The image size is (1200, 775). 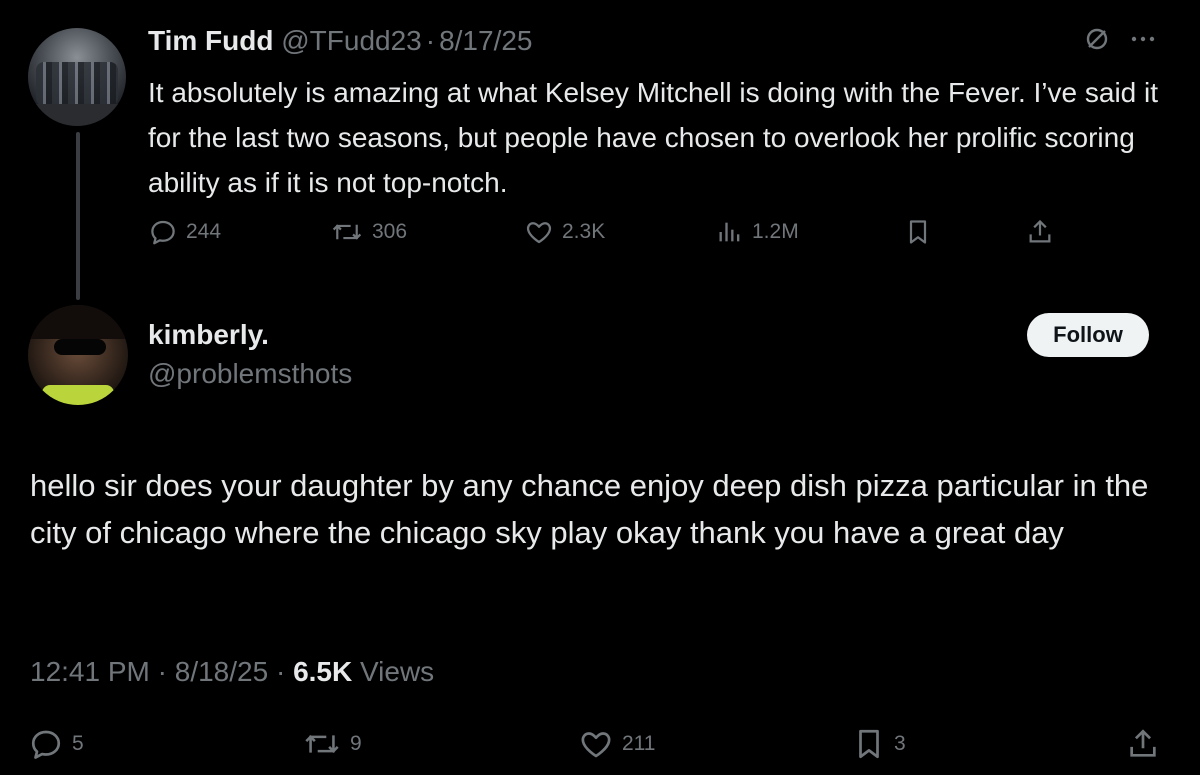 I want to click on parent-reply-count: 244, so click(x=204, y=231).